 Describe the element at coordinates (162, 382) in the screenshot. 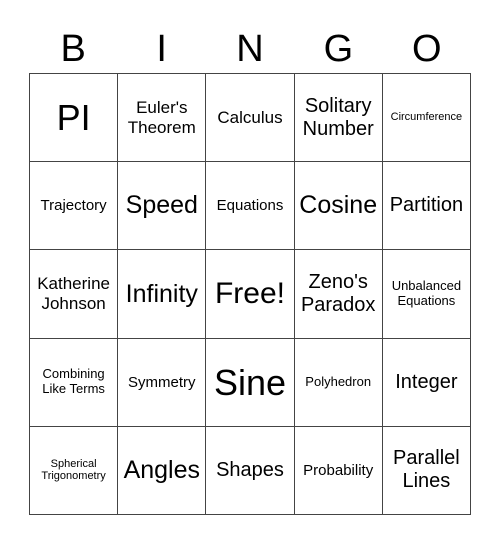

I see `bingo-cell: Symmetry` at that location.